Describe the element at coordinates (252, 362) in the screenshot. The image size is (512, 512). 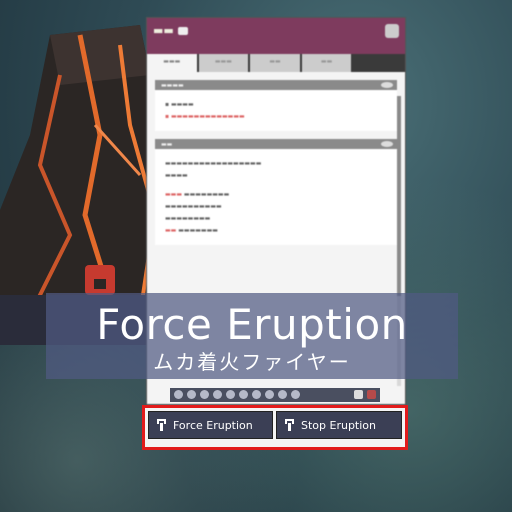
I see `caption-subtitle: ムカ着火ファイヤー` at that location.